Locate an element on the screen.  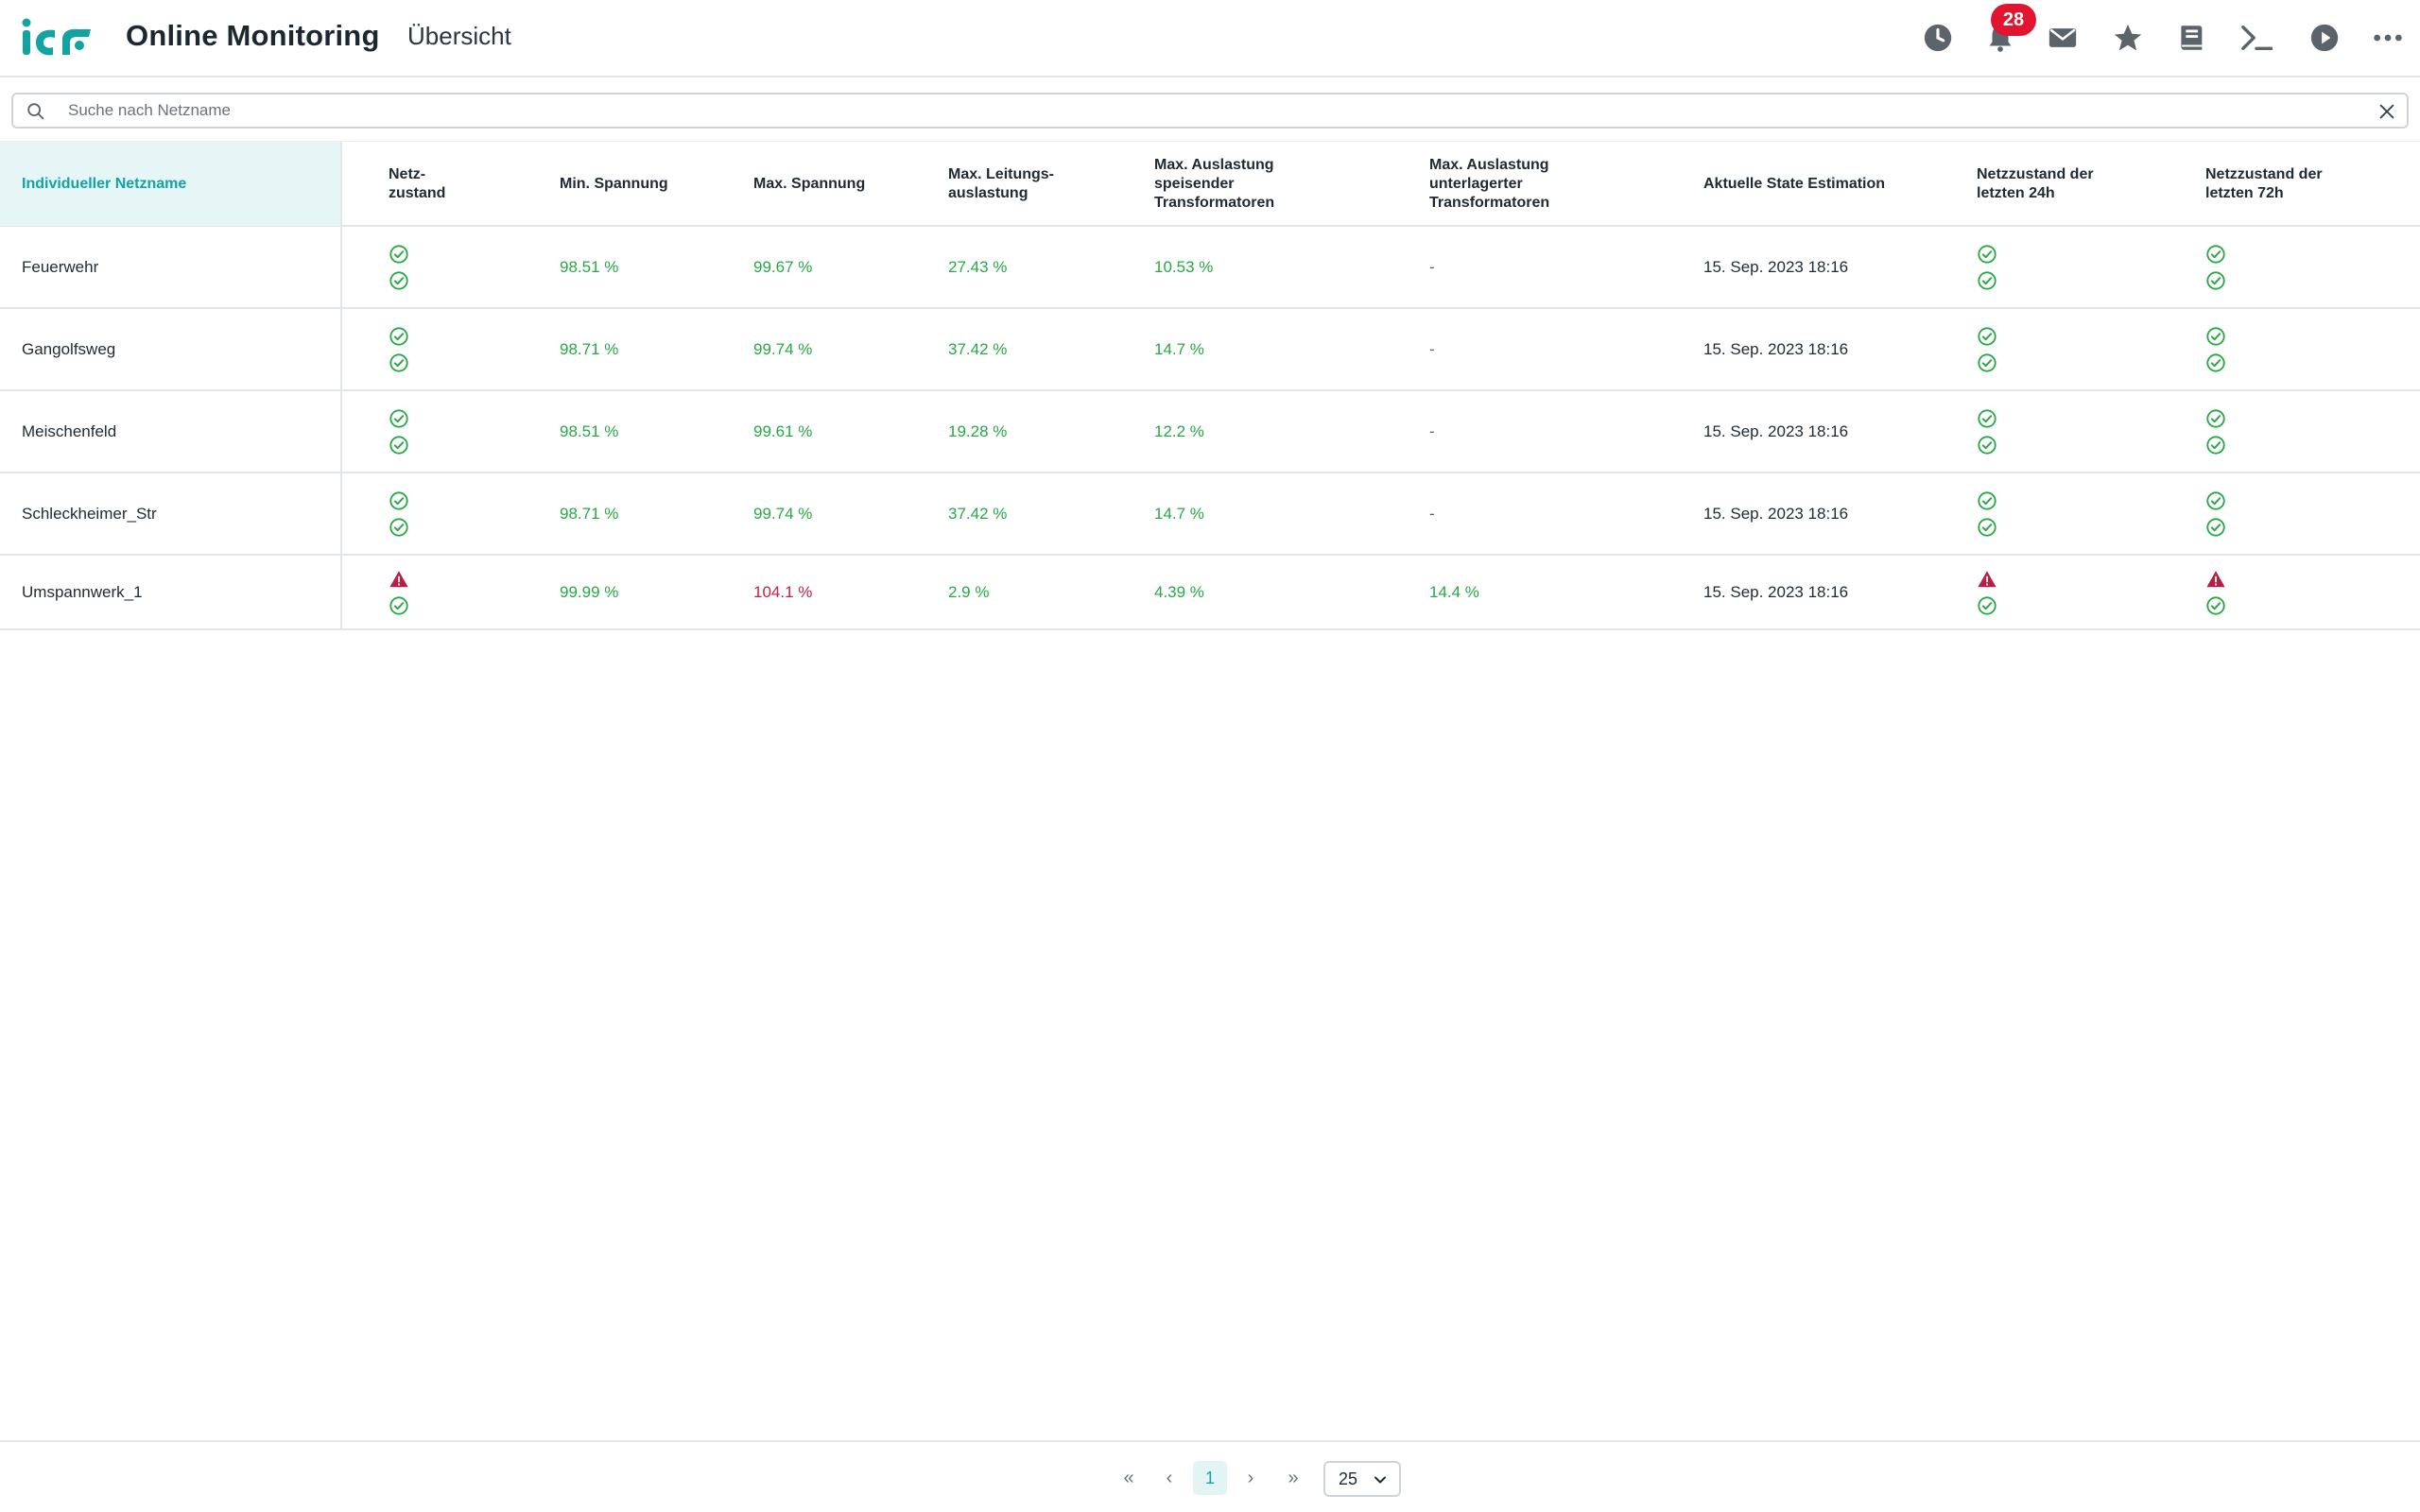
max-subordinate-transformer-cell: - is located at coordinates (1432, 266).